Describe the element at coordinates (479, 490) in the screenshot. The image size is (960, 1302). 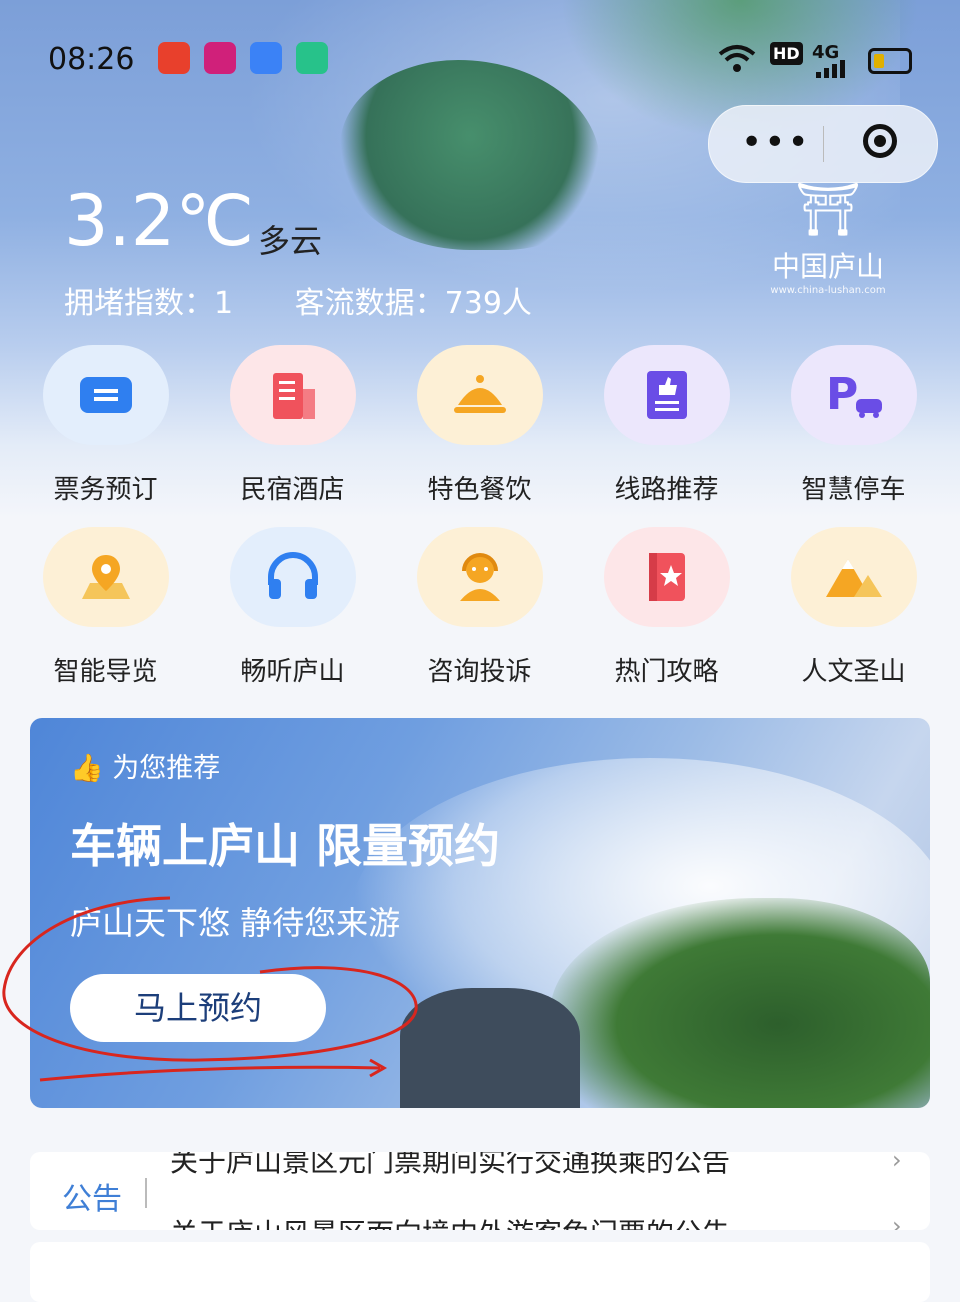
I see `service-label: 特色餐饮` at that location.